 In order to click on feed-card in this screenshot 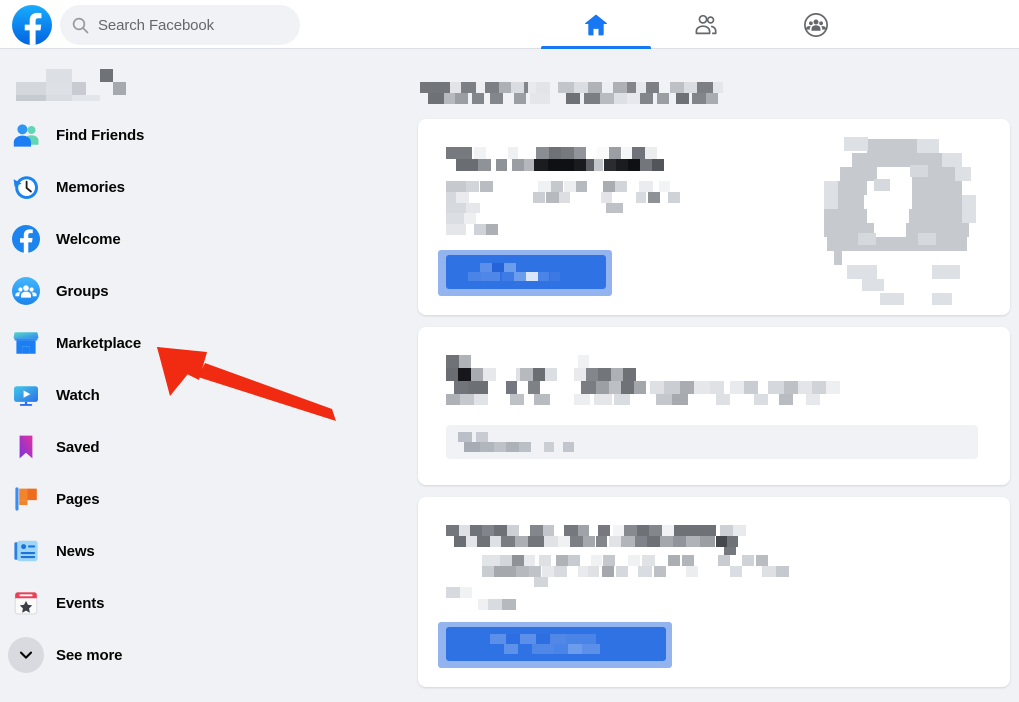, I will do `click(714, 406)`.